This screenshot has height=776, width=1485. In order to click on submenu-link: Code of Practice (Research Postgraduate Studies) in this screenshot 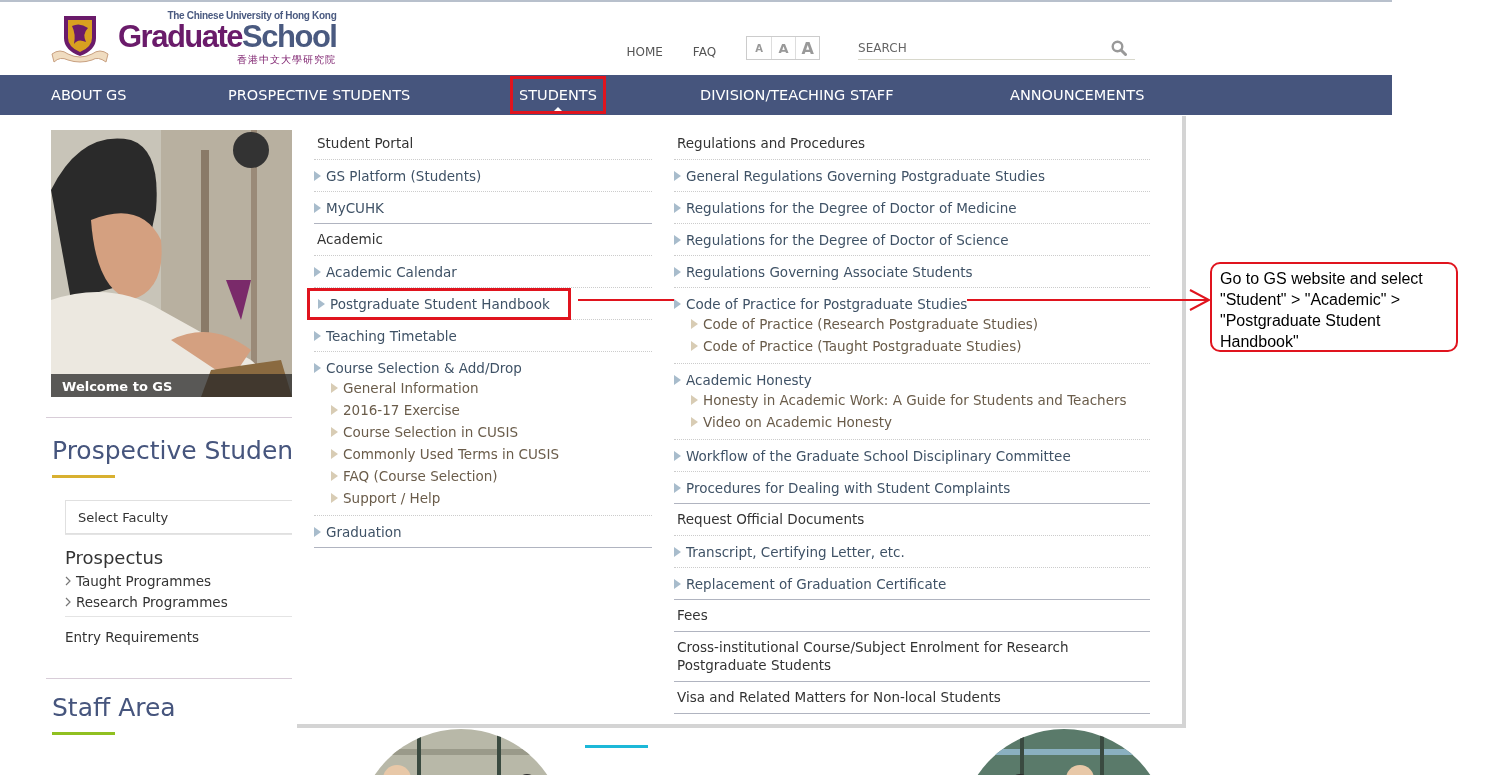, I will do `click(912, 324)`.